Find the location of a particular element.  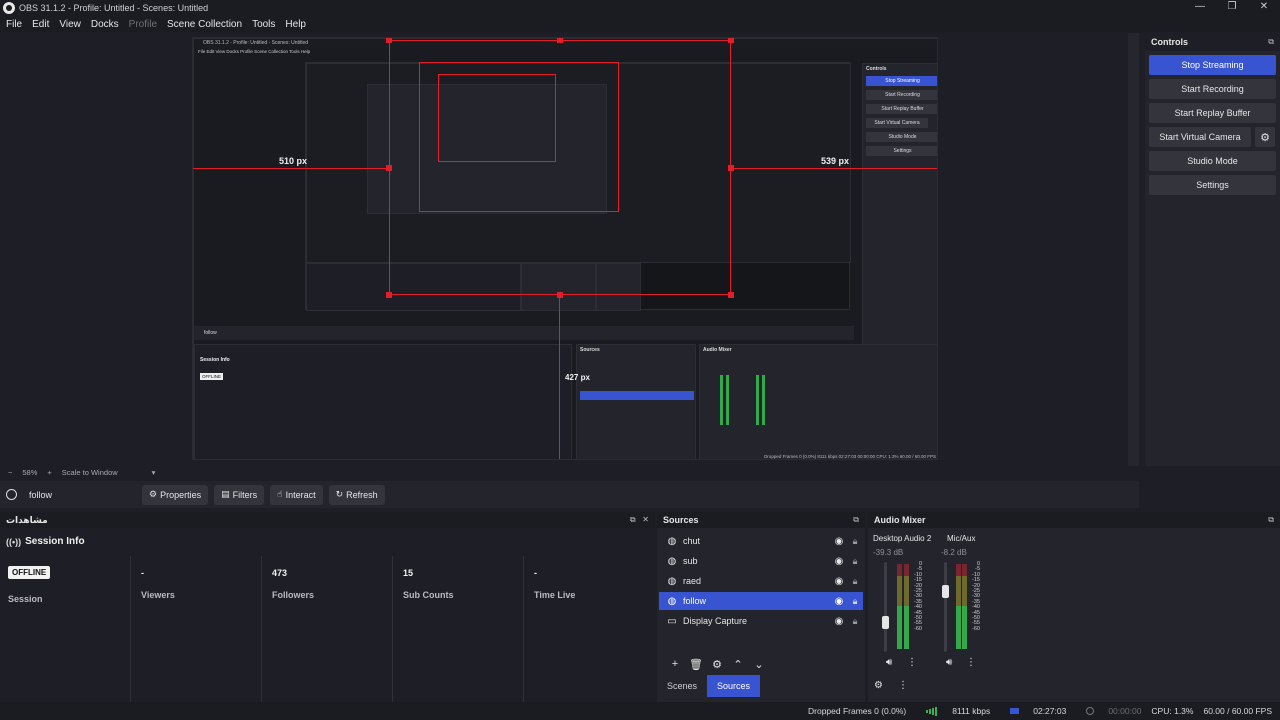

refresh-button: ↻ Refresh is located at coordinates (356, 494).